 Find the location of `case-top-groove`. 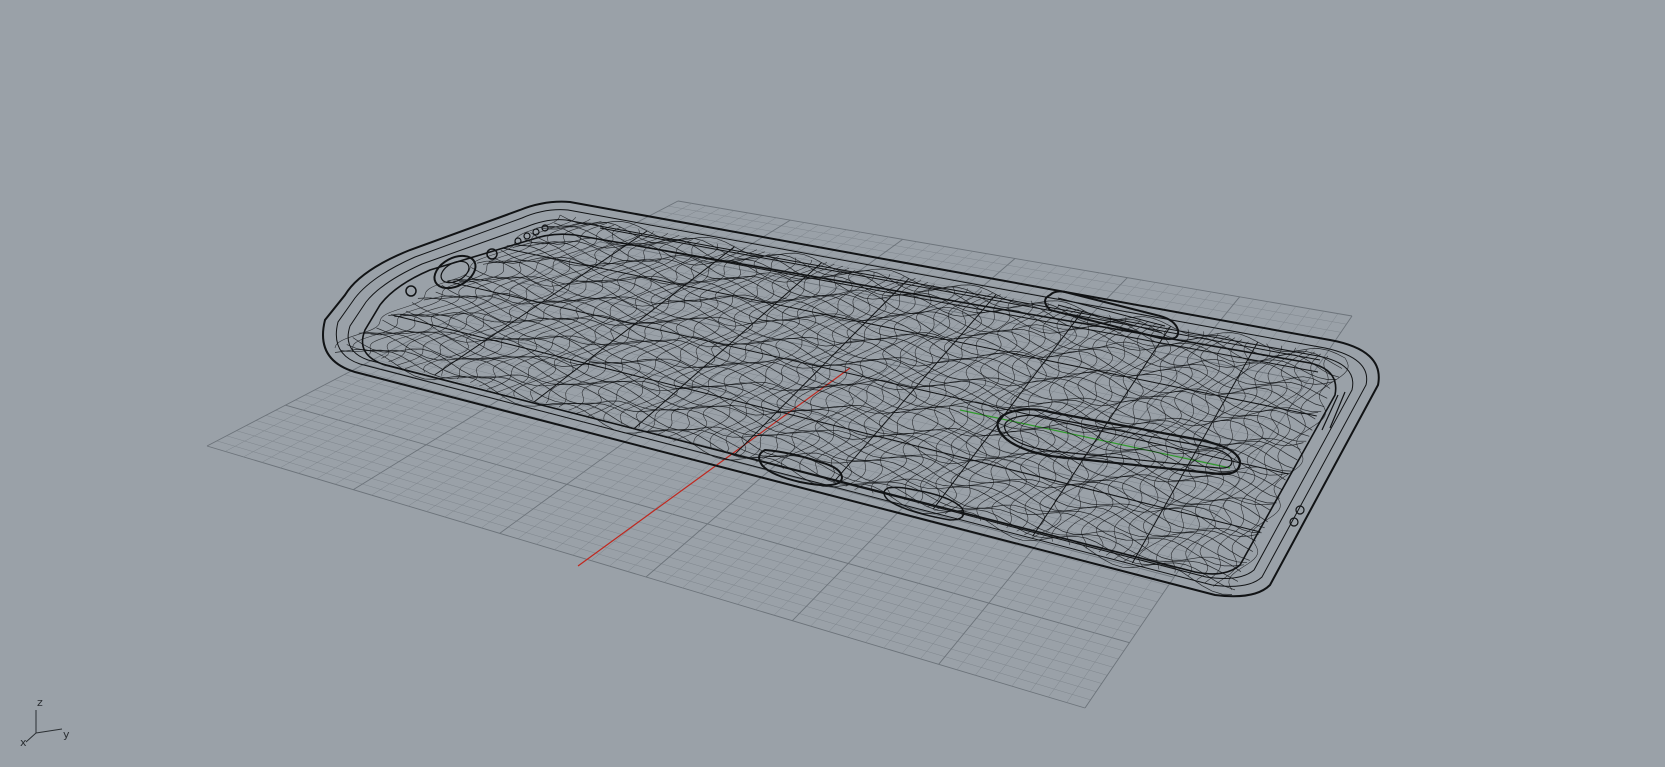

case-top-groove is located at coordinates (960, 294).